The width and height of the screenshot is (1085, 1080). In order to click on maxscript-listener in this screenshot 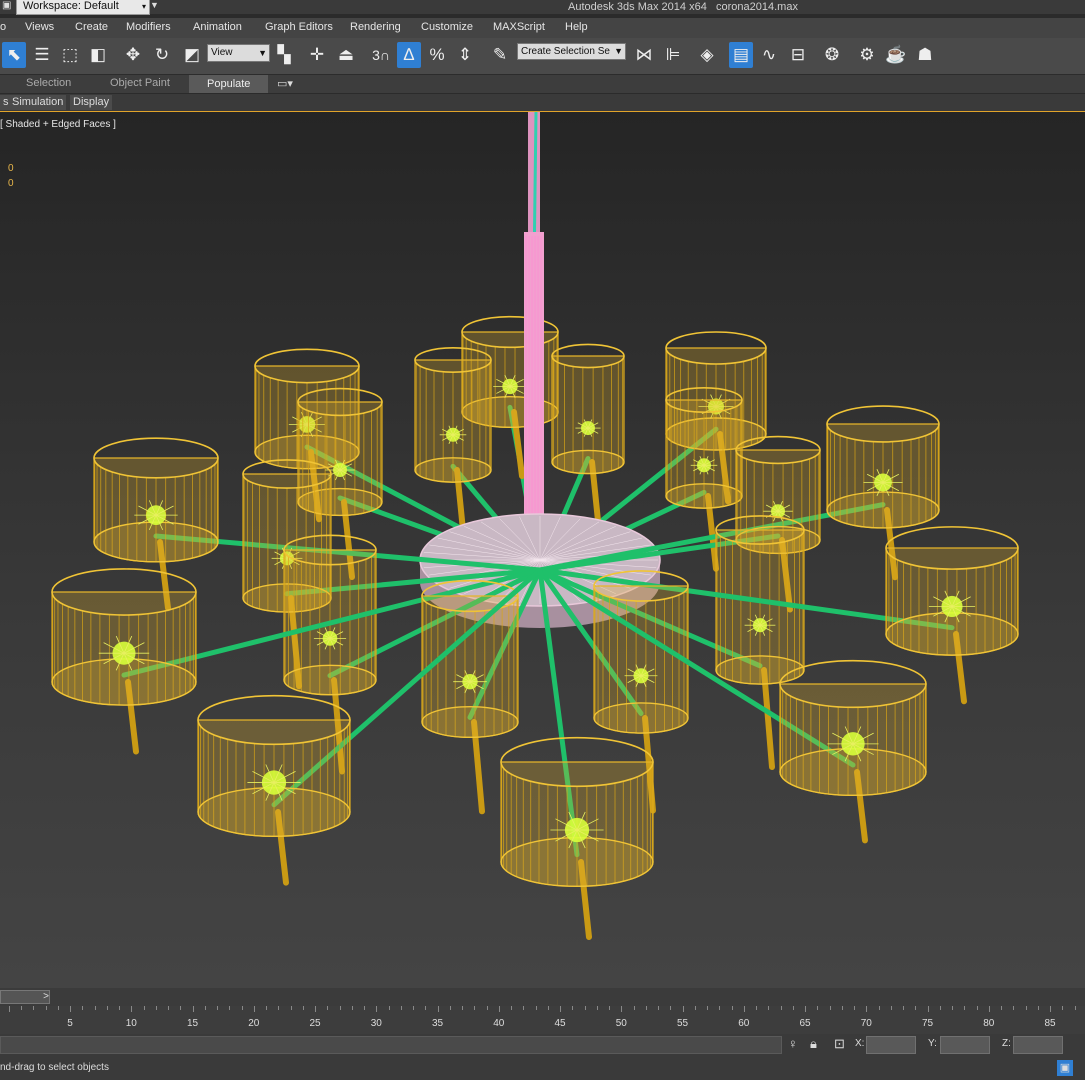, I will do `click(391, 1045)`.